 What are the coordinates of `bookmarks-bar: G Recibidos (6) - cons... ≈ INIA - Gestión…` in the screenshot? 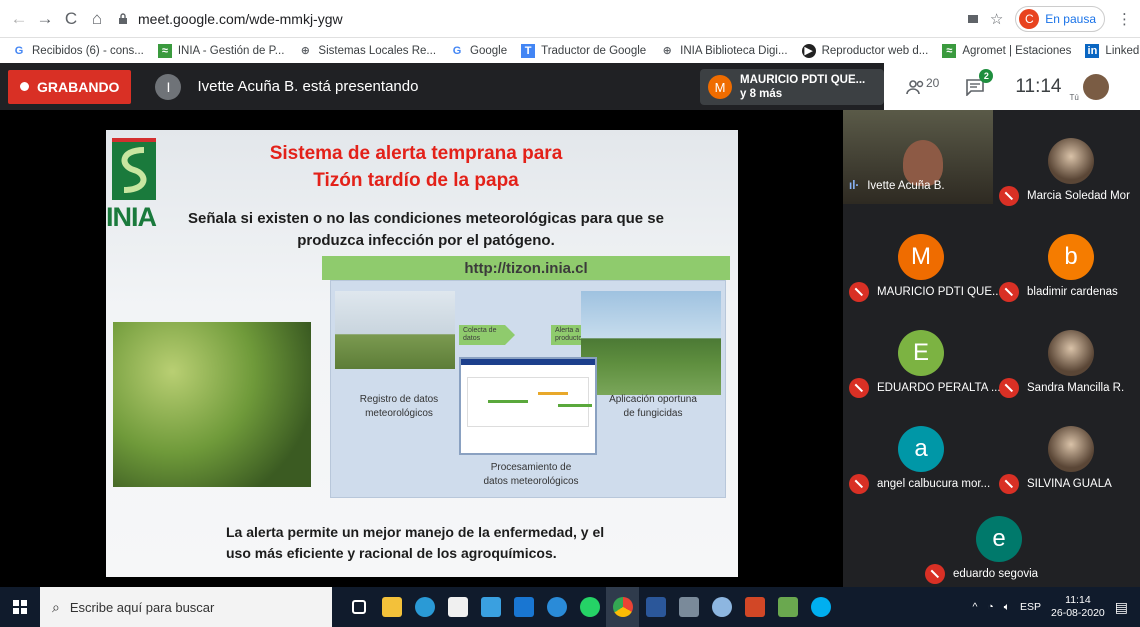 It's located at (570, 50).